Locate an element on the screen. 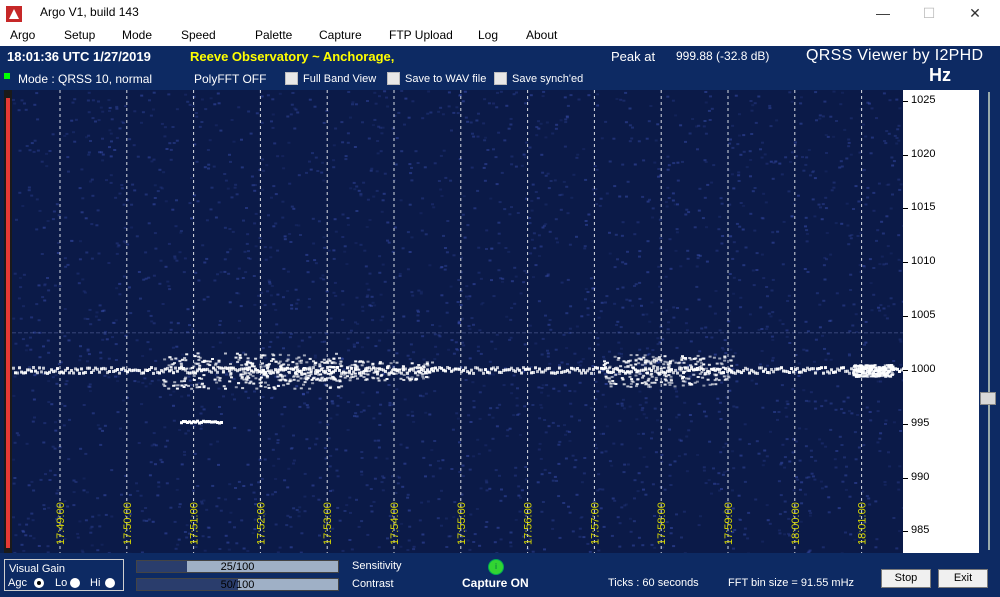 The width and height of the screenshot is (1000, 597). lo-radio is located at coordinates (75, 583).